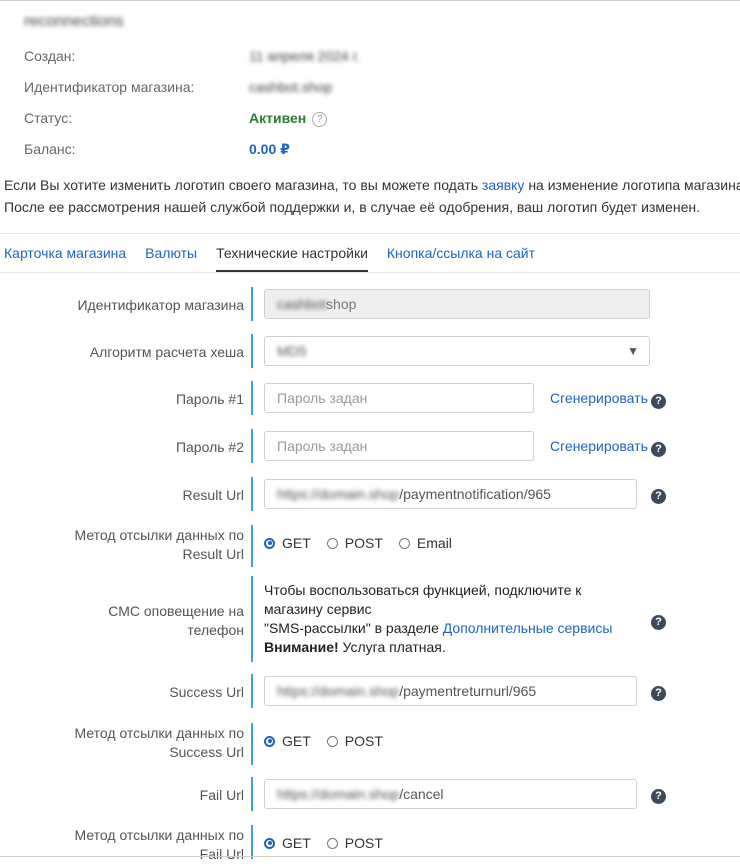 This screenshot has height=864, width=740. Describe the element at coordinates (370, 233) in the screenshot. I see `divider` at that location.